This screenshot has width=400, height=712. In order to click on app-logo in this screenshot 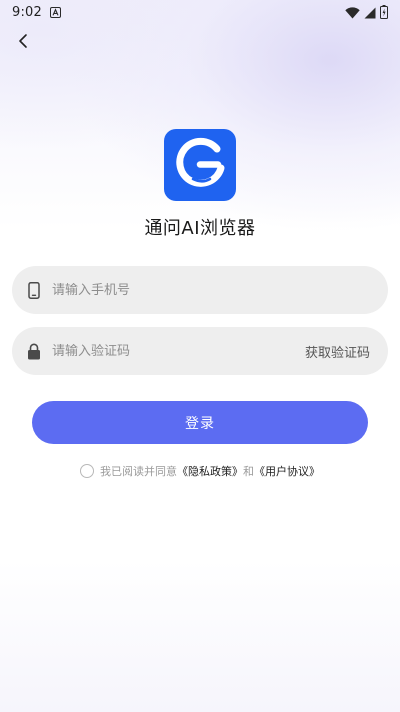, I will do `click(200, 165)`.